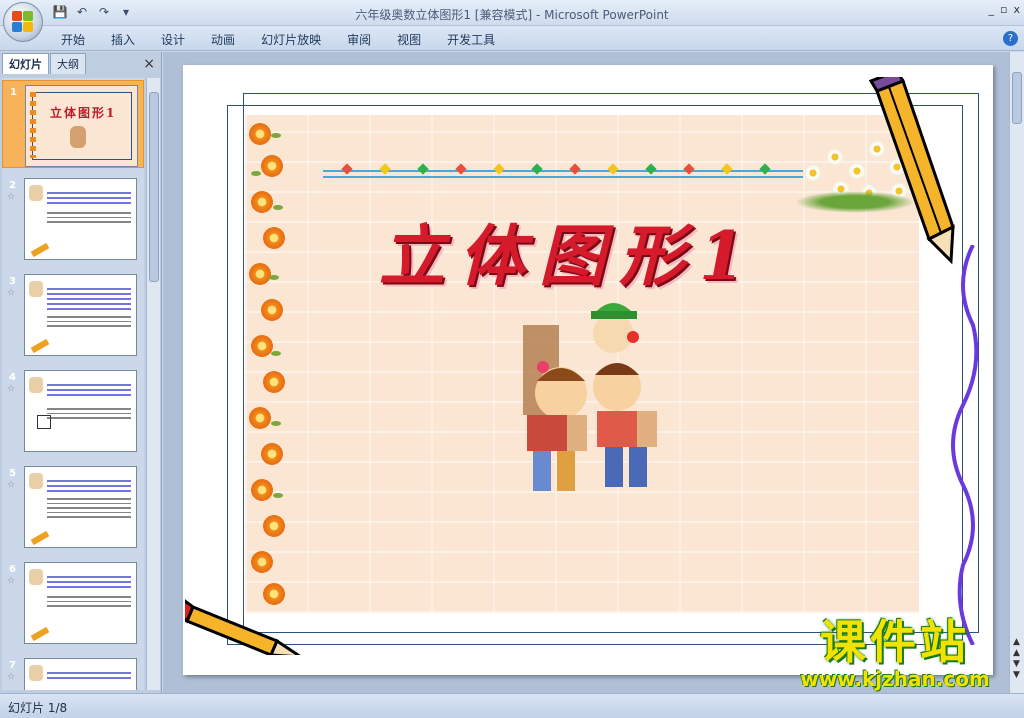 The width and height of the screenshot is (1024, 718). I want to click on watermark-text: 课件站, so click(895, 642).